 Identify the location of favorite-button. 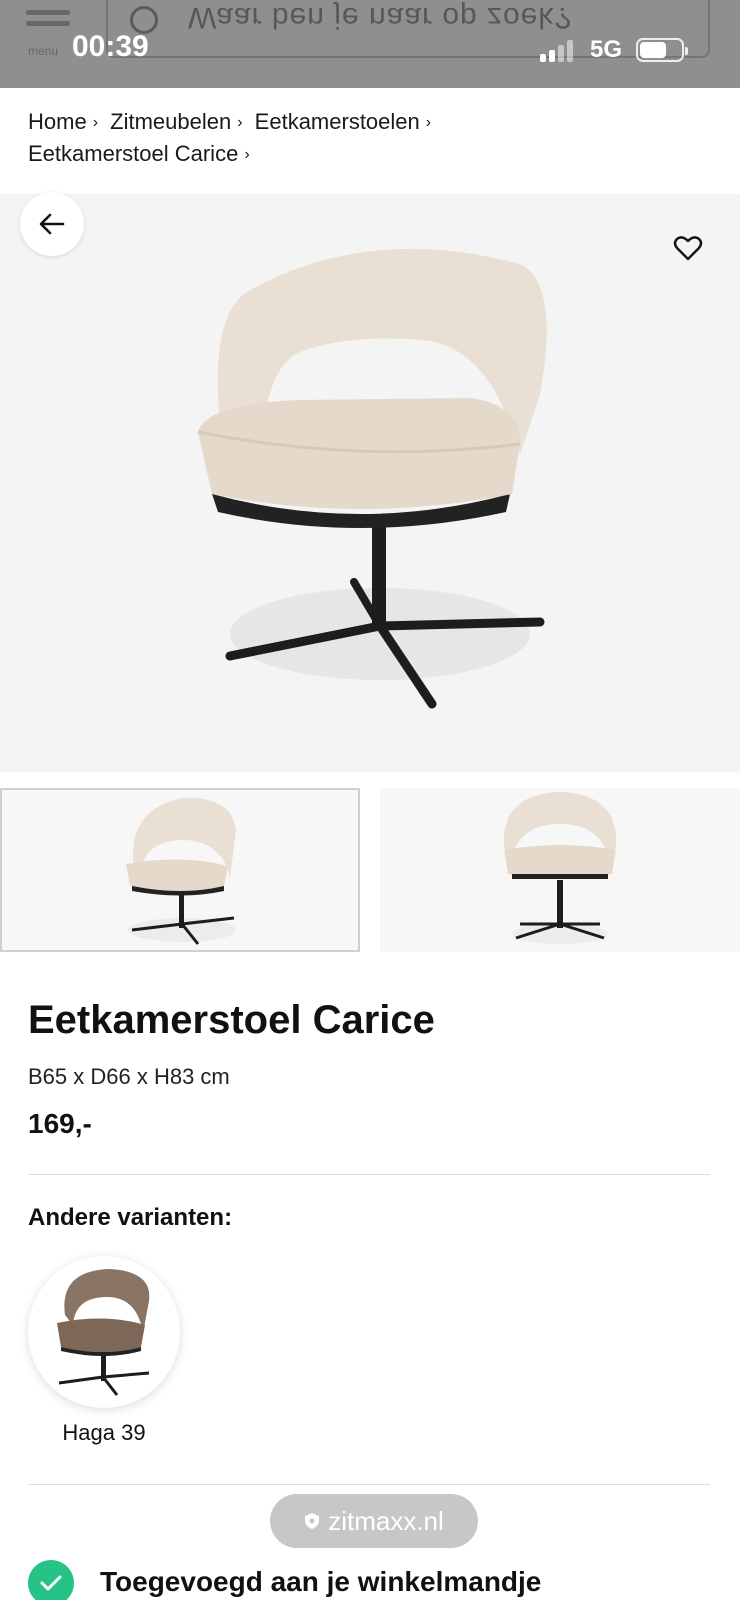
(688, 248).